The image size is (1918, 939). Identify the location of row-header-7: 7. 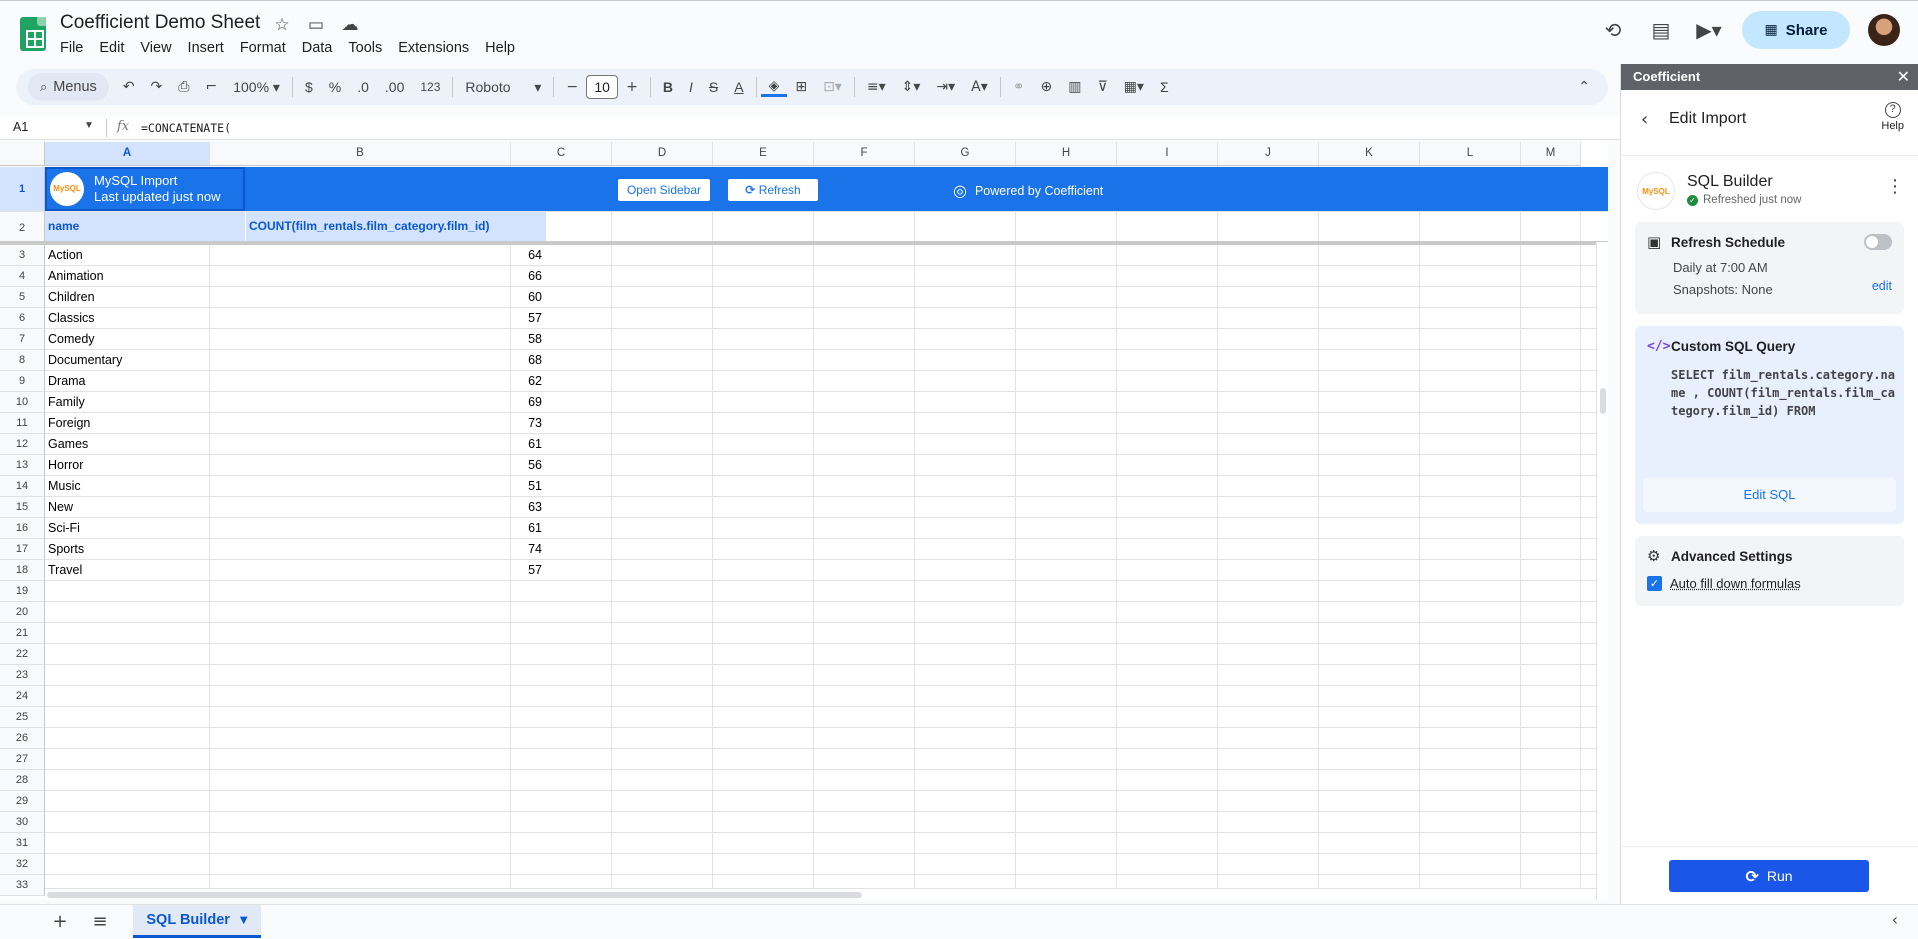
(22, 339).